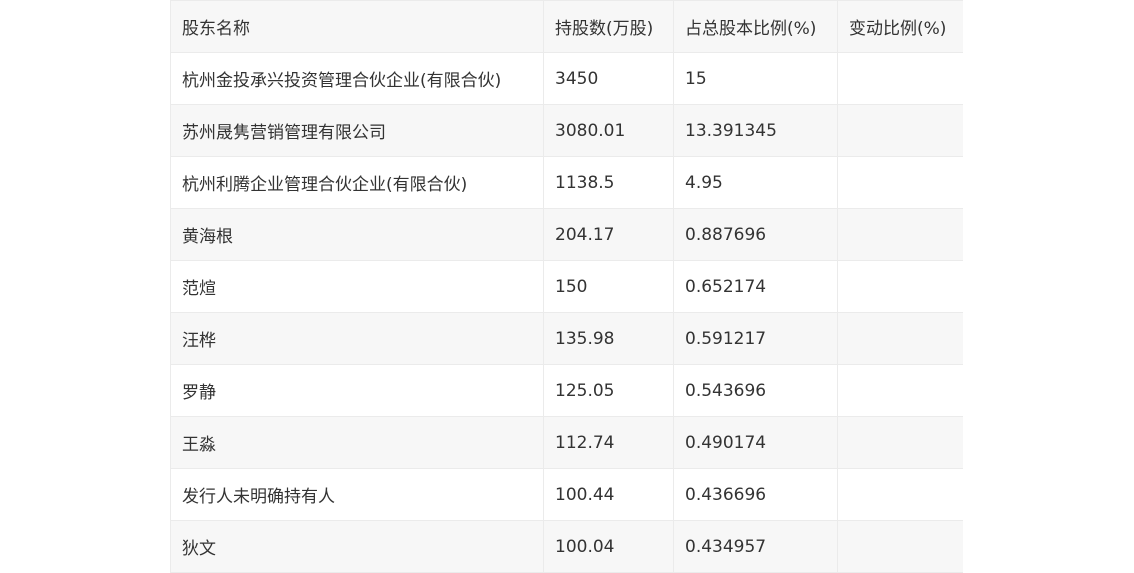 The image size is (1134, 573). I want to click on table-row: 范煊 150 0.652174, so click(566, 286).